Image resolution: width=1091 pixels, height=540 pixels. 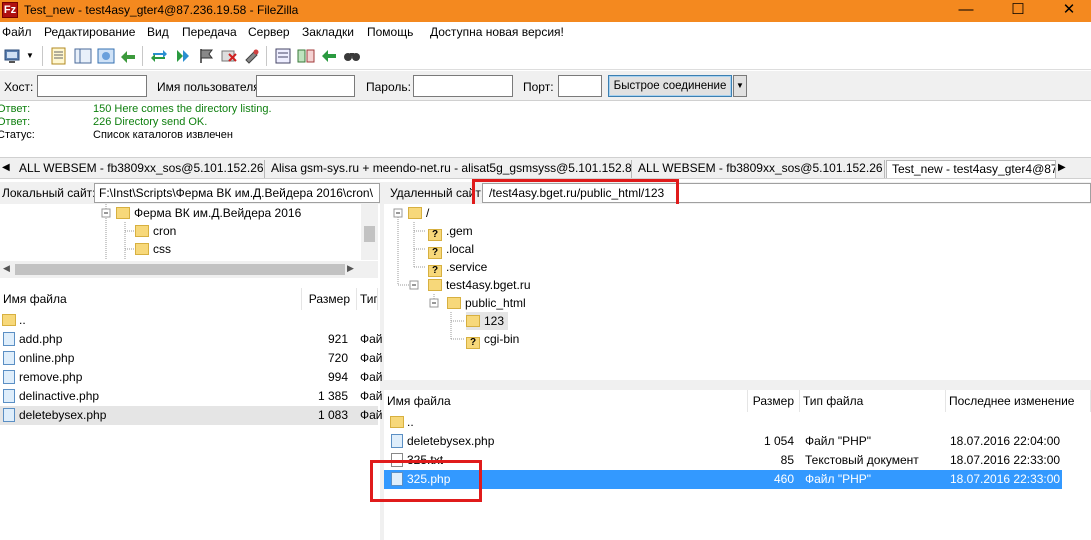 What do you see at coordinates (191, 396) in the screenshot?
I see `file-row: delinactive.php 1 385 Фай` at bounding box center [191, 396].